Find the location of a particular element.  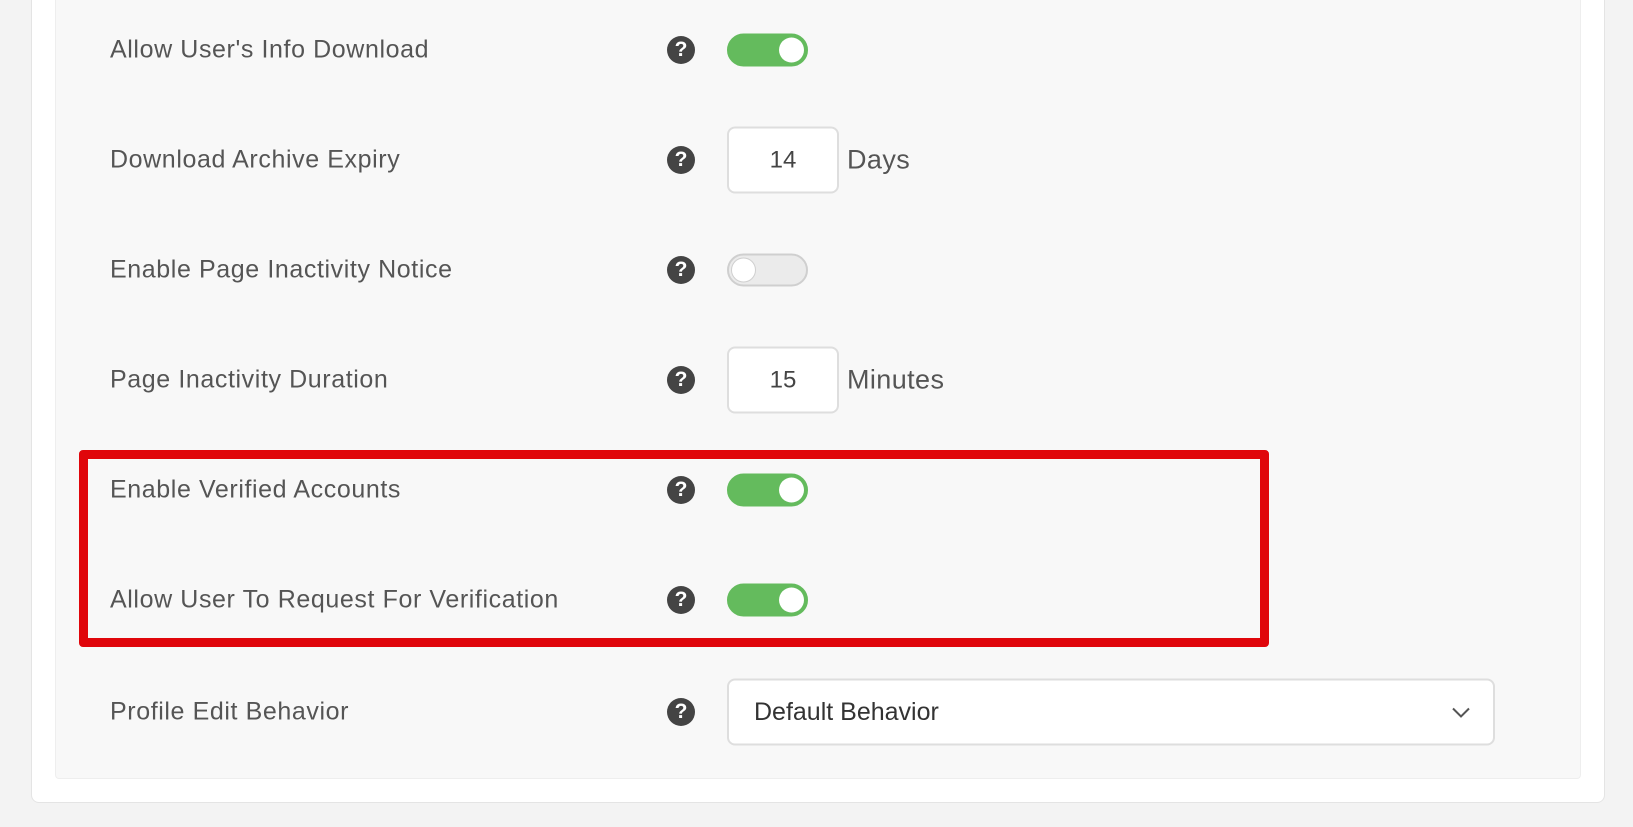

verified-accounts-label: Enable Verified Accounts is located at coordinates (255, 489).